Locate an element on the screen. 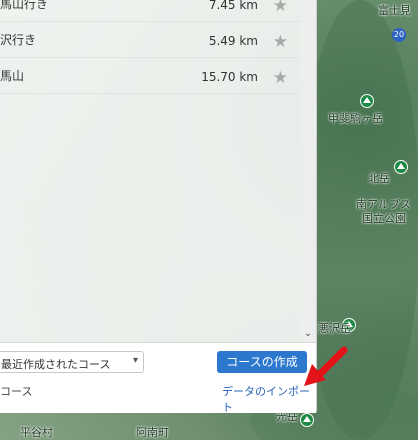 Image resolution: width=418 pixels, height=440 pixels. map-label-kaikomagatake: 甲斐駒ヶ岳 is located at coordinates (355, 118).